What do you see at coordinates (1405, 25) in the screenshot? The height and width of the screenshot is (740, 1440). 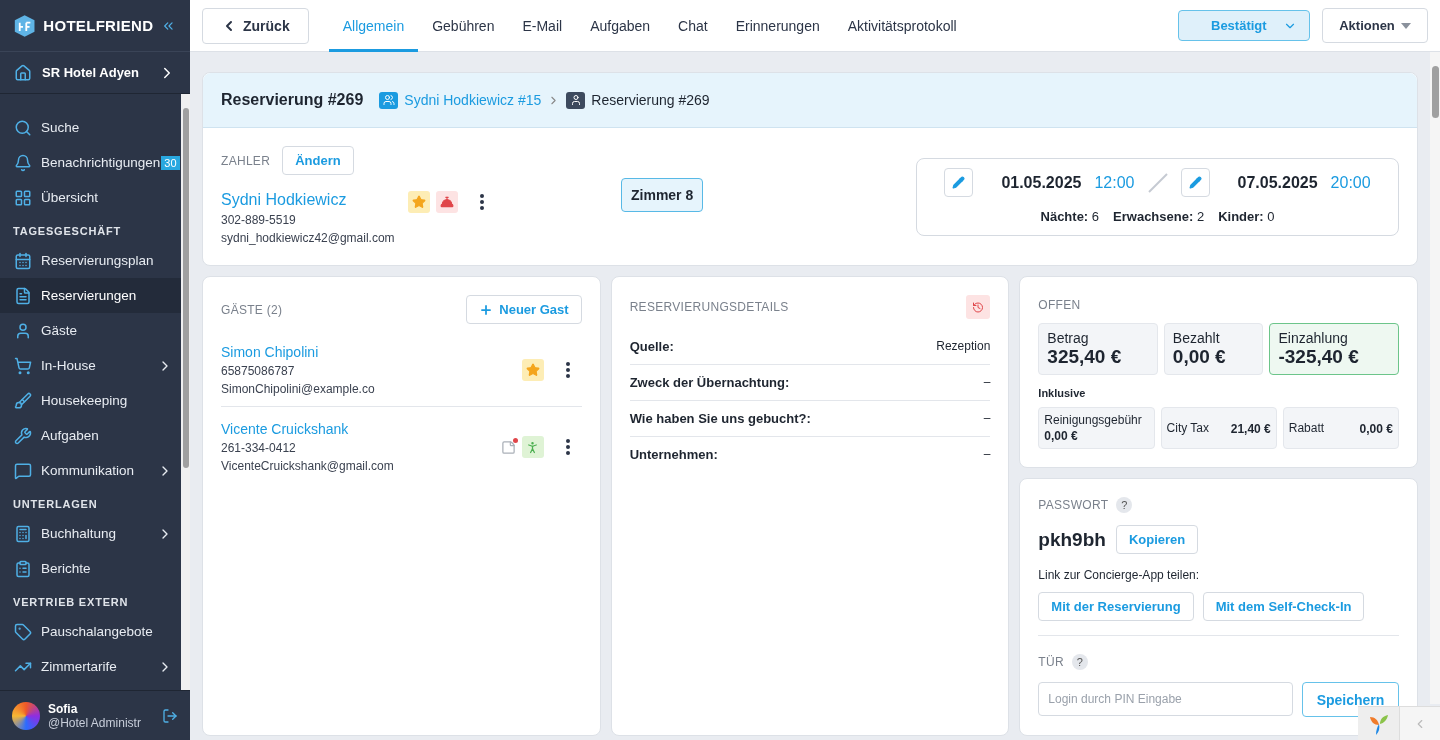 I see `caret-icon` at bounding box center [1405, 25].